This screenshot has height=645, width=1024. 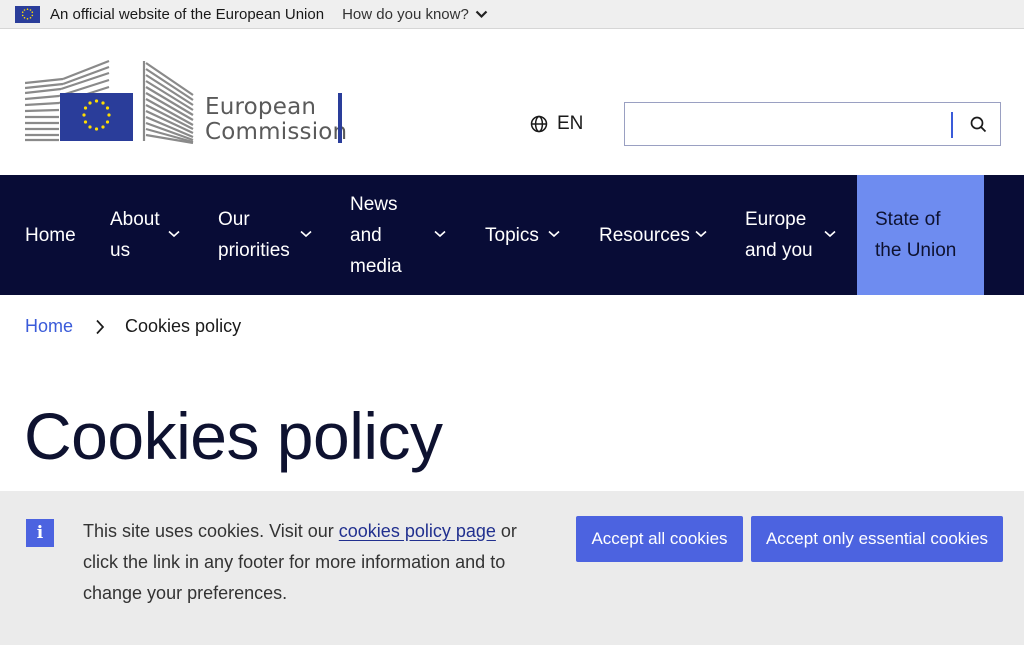 I want to click on commission-building-icon, so click(x=109, y=102).